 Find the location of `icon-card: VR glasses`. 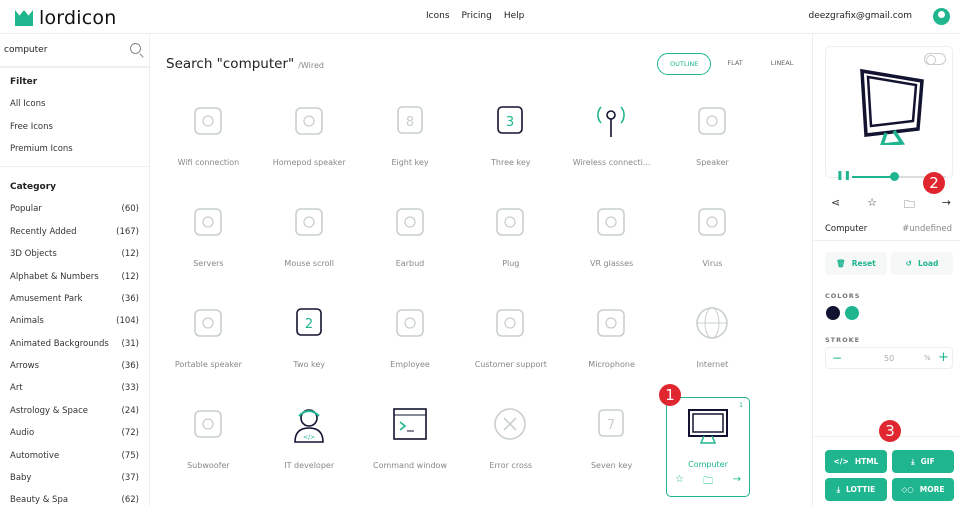

icon-card: VR glasses is located at coordinates (611, 239).